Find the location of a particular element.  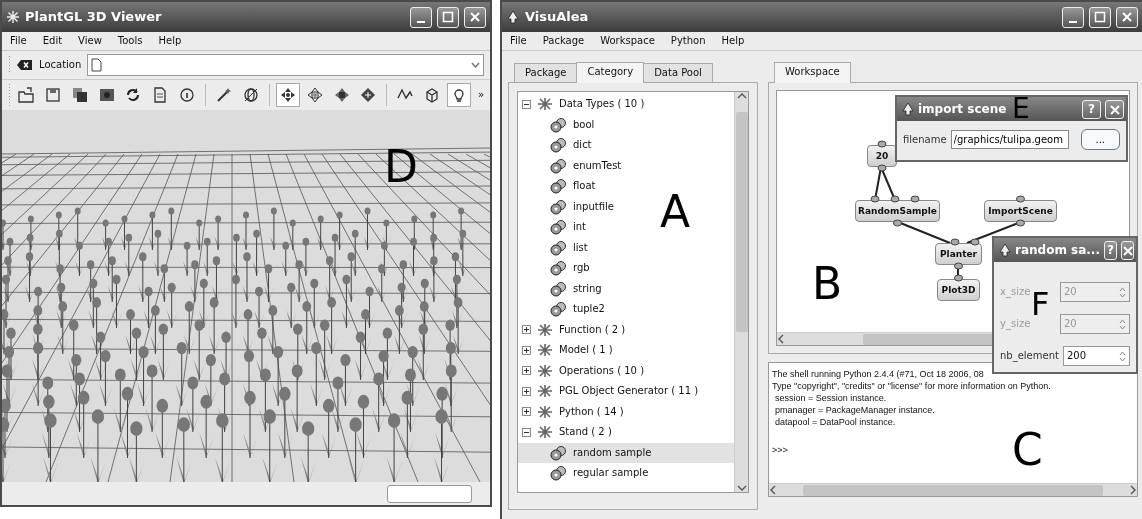

menu-item: Tools is located at coordinates (130, 41).